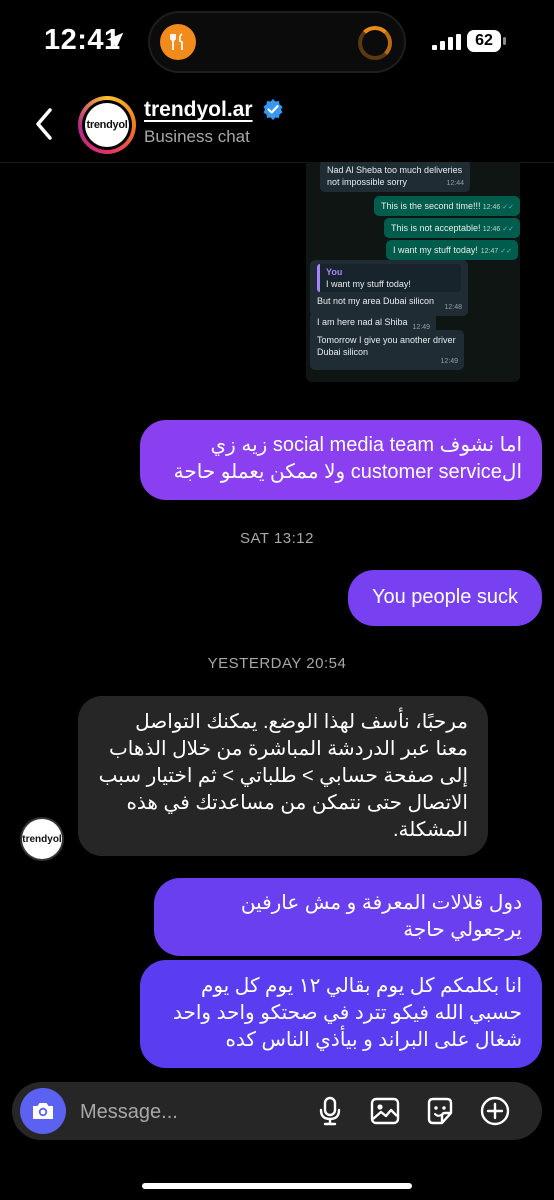  Describe the element at coordinates (115, 41) in the screenshot. I see `location-arrow-icon` at that location.